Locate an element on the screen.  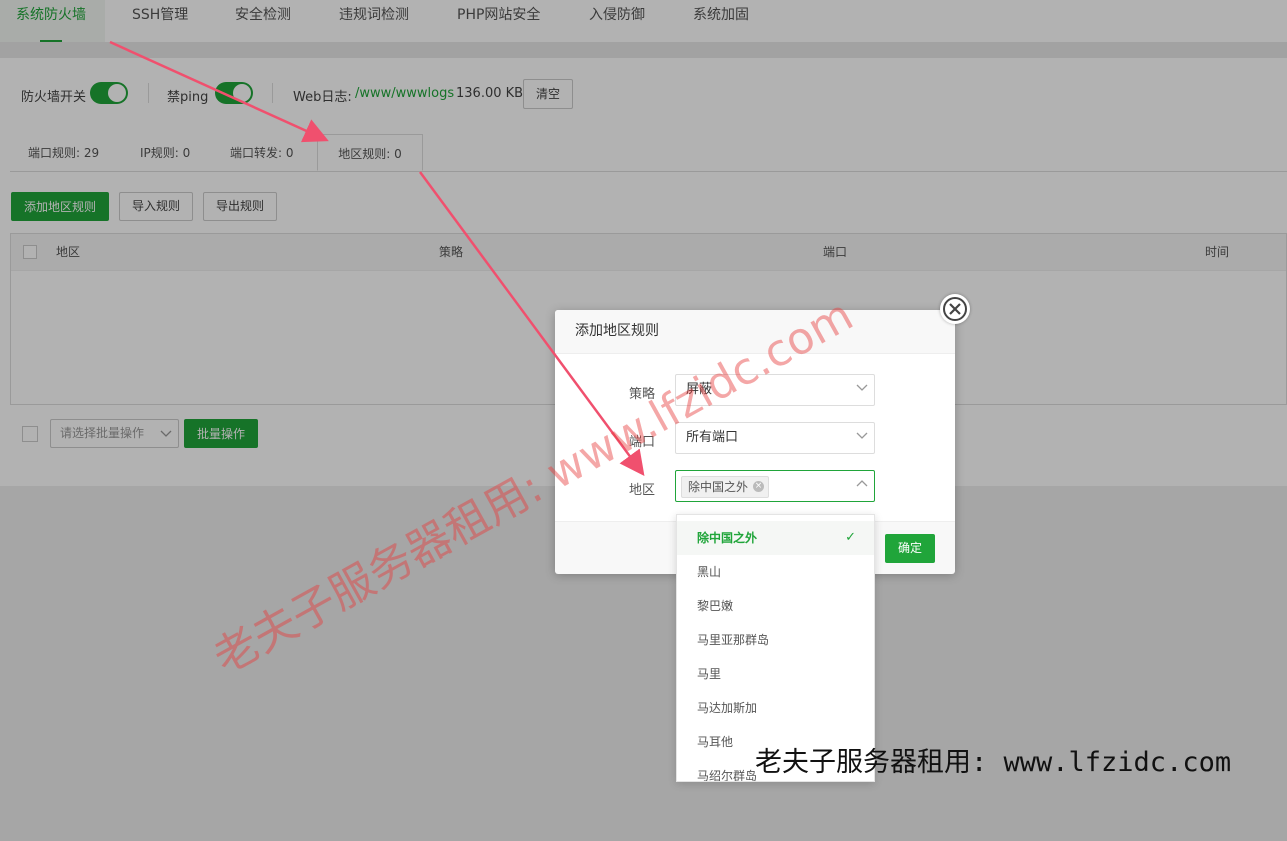
chip-remove-icon: × is located at coordinates (759, 486).